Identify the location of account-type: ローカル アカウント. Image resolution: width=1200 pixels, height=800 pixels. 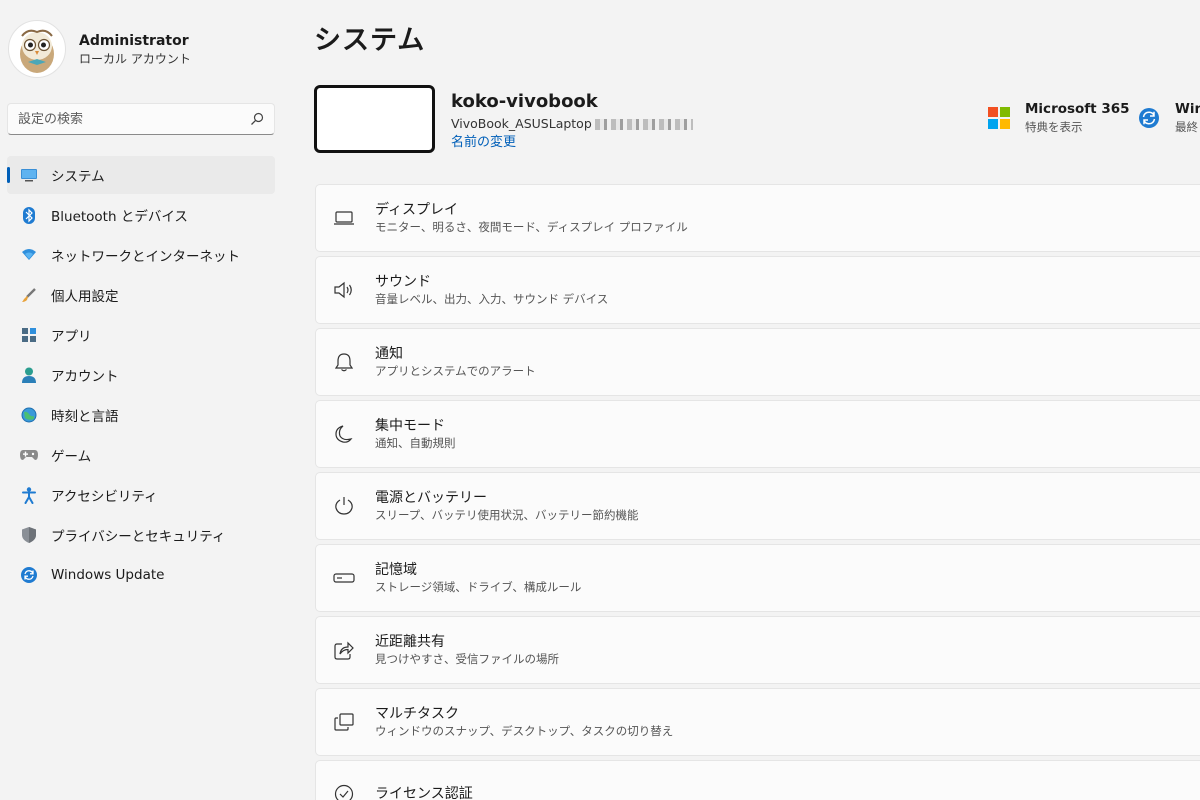
(135, 59).